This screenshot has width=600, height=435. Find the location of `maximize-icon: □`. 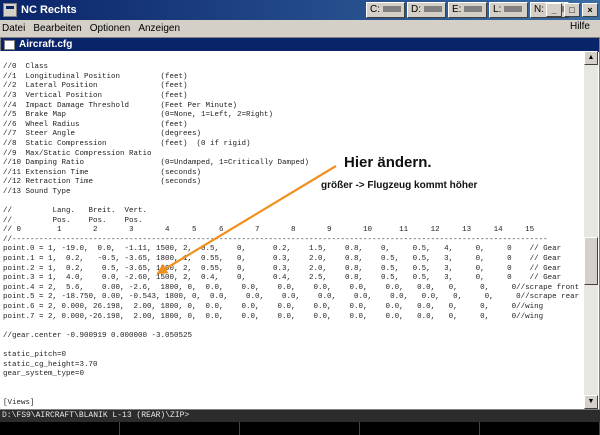

maximize-icon: □ is located at coordinates (572, 10).